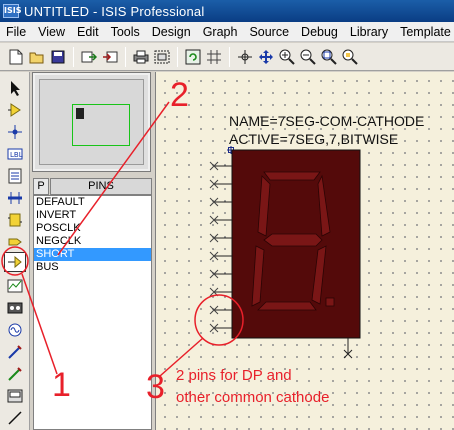 This screenshot has height=430, width=454. Describe the element at coordinates (92, 202) in the screenshot. I see `pin-item-default: DEFAULT` at that location.